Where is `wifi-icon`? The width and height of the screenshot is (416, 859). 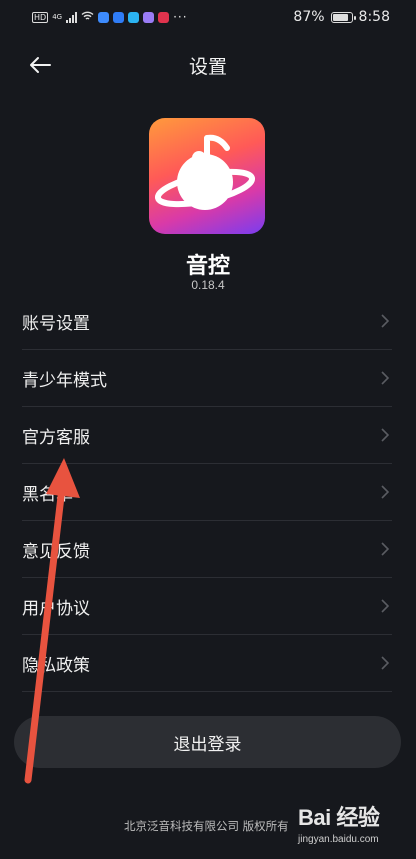
wifi-icon is located at coordinates (87, 17).